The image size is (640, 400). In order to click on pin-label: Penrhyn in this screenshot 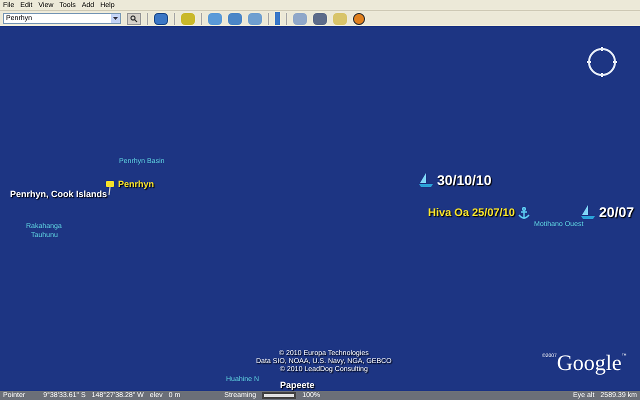, I will do `click(136, 184)`.